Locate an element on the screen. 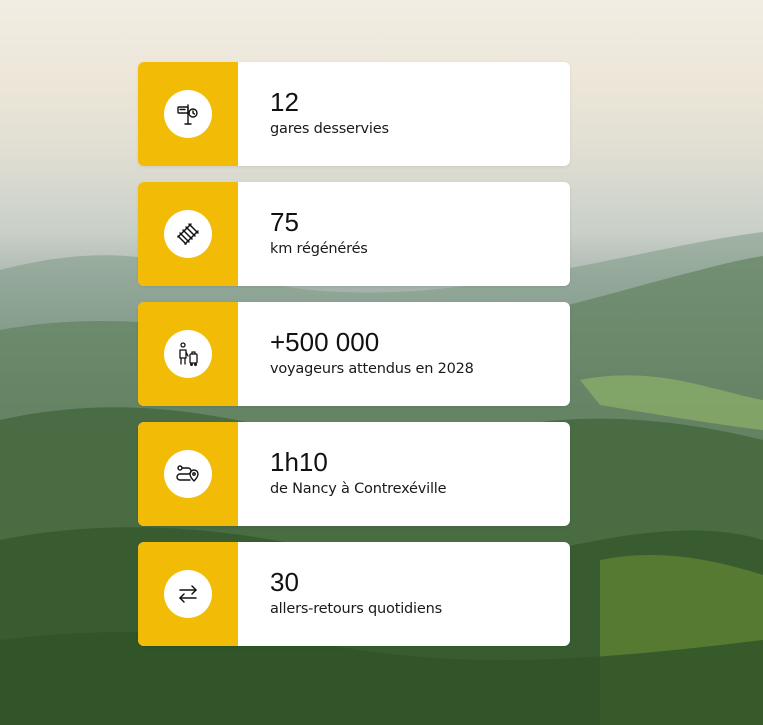 The height and width of the screenshot is (725, 763). stat-label: allers-retours quotidiens is located at coordinates (356, 609).